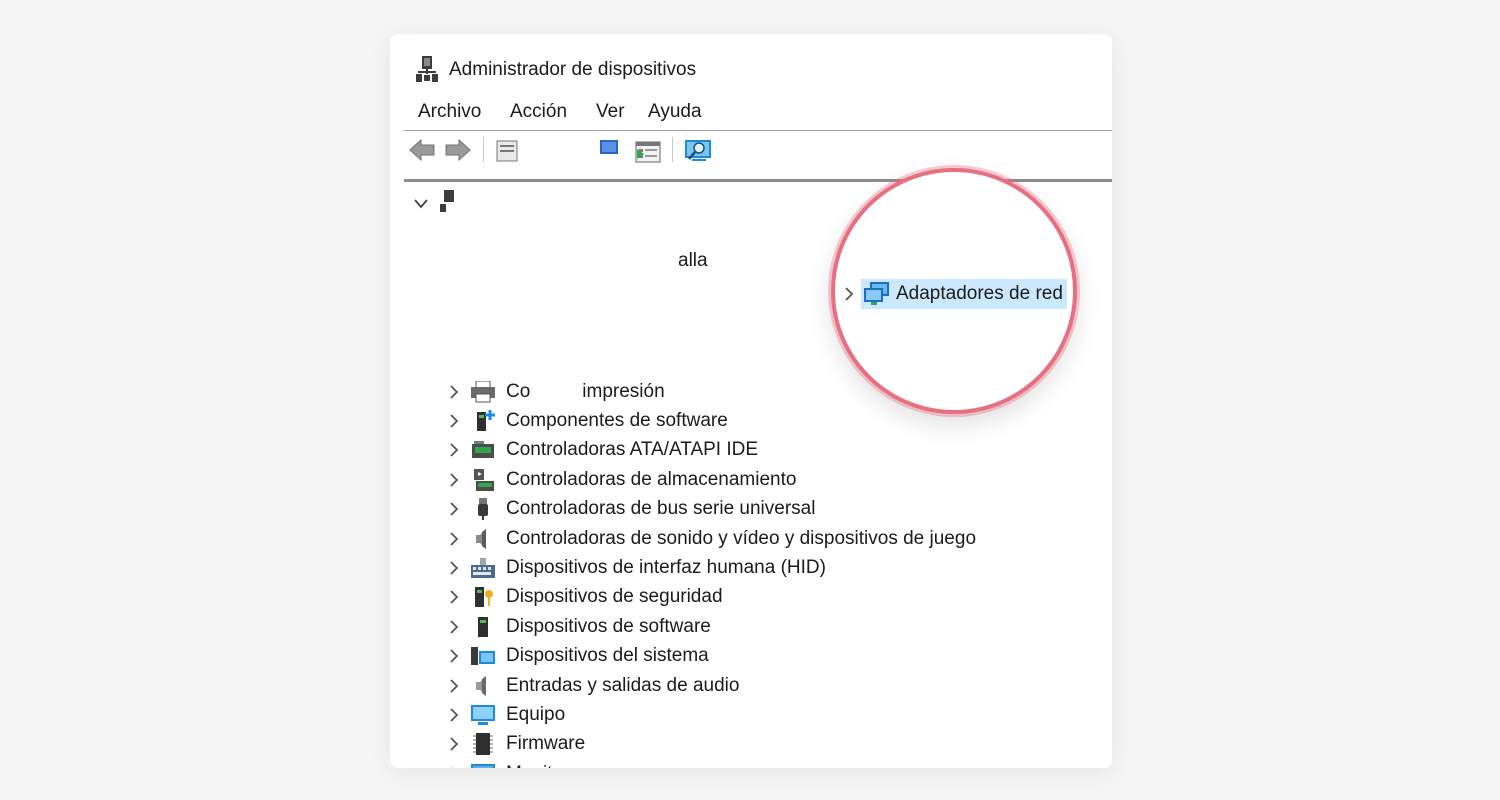 This screenshot has height=800, width=1500. I want to click on ide-controller-icon, so click(483, 450).